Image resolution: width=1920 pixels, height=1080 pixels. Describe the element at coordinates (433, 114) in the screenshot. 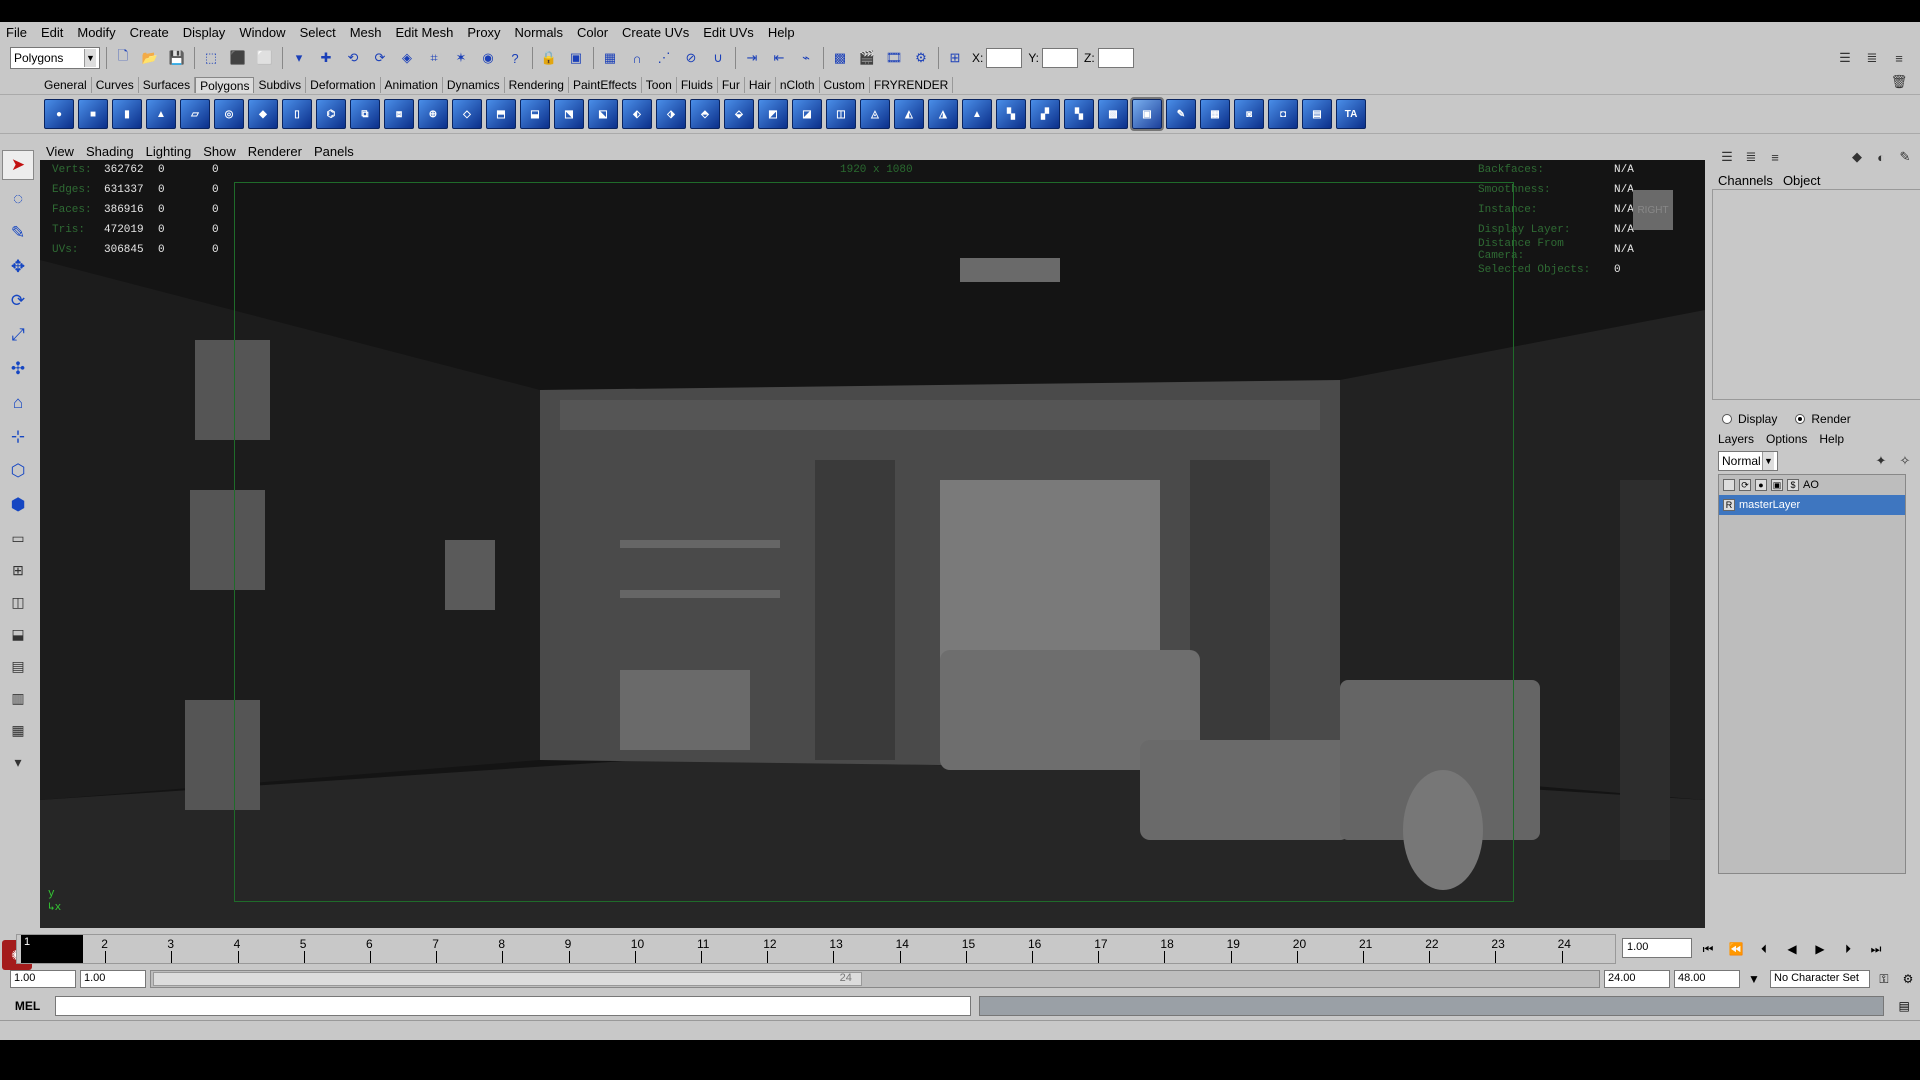

I see `boolean-icon: ⊕` at that location.